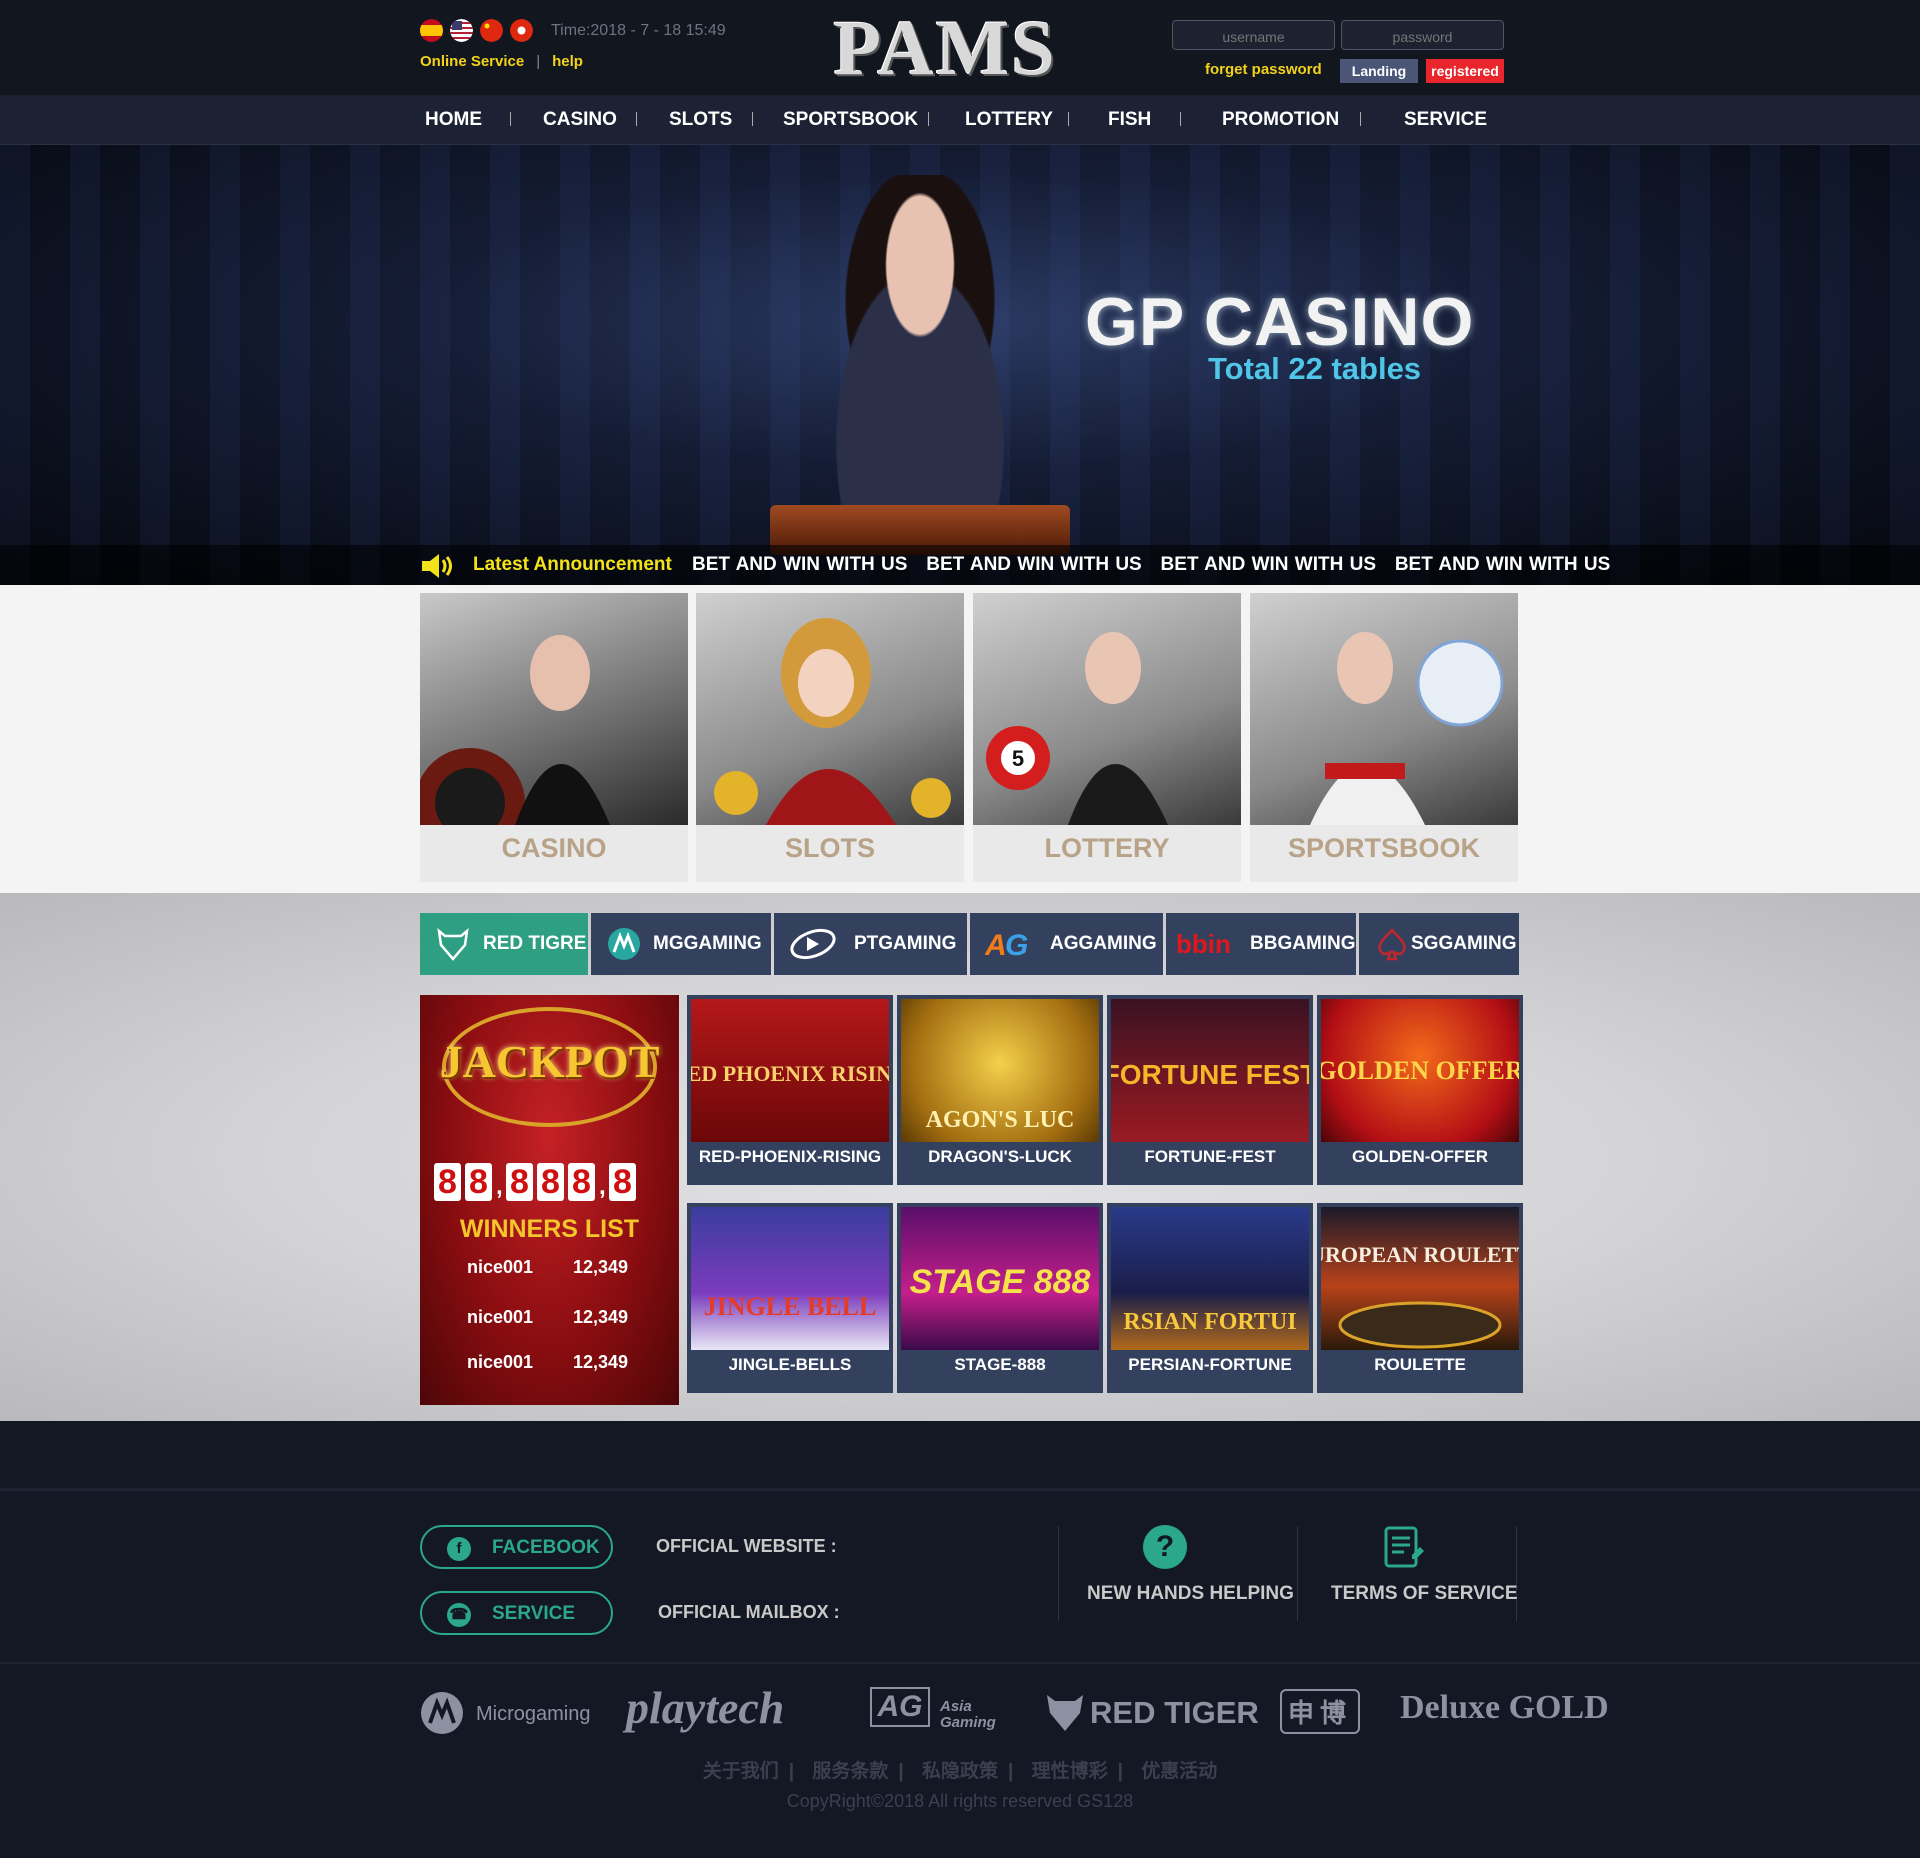 The height and width of the screenshot is (1858, 1920). I want to click on game-tile-dragons-luck: AGON'S LUC DRAGON'S-LUCK, so click(1000, 1090).